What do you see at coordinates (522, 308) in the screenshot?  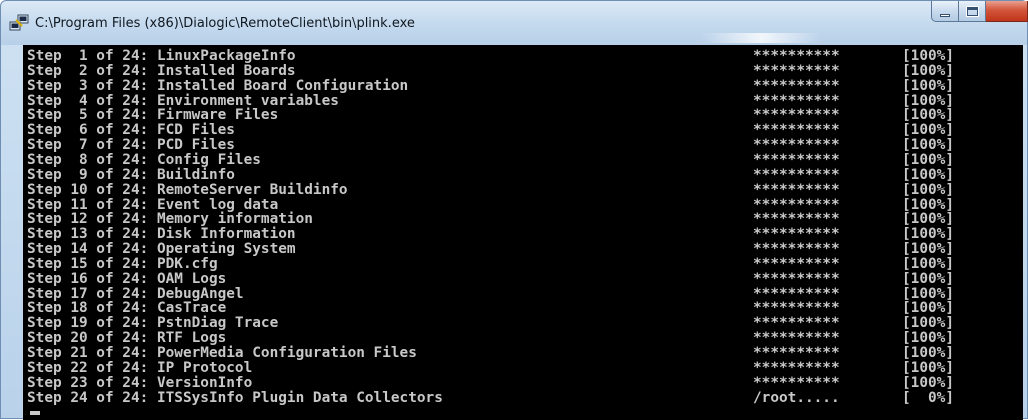 I see `console-line: Step 18 of 24: CasTrace ********** [100%]` at bounding box center [522, 308].